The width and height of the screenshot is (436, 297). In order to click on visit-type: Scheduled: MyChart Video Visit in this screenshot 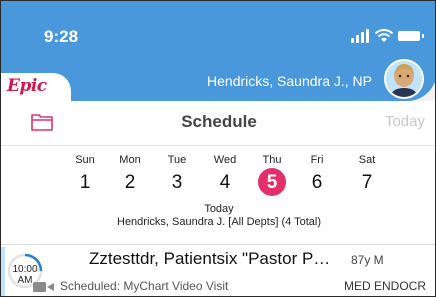, I will do `click(144, 286)`.